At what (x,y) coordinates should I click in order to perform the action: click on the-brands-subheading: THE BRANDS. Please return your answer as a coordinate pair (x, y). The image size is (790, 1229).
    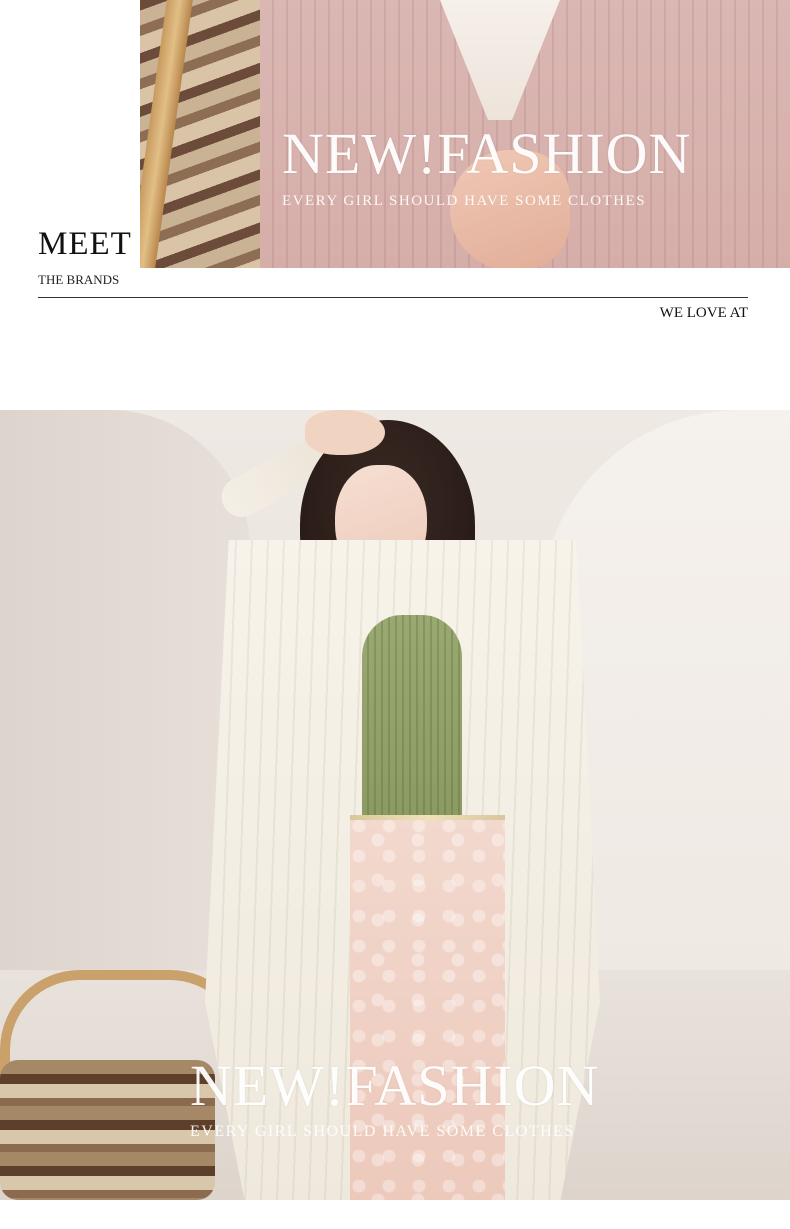
    Looking at the image, I should click on (79, 279).